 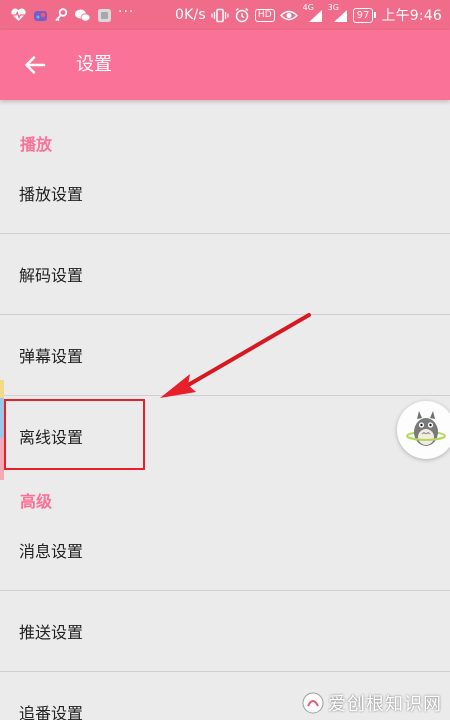 I want to click on settings-item-decoding: 解码设置, so click(x=225, y=274).